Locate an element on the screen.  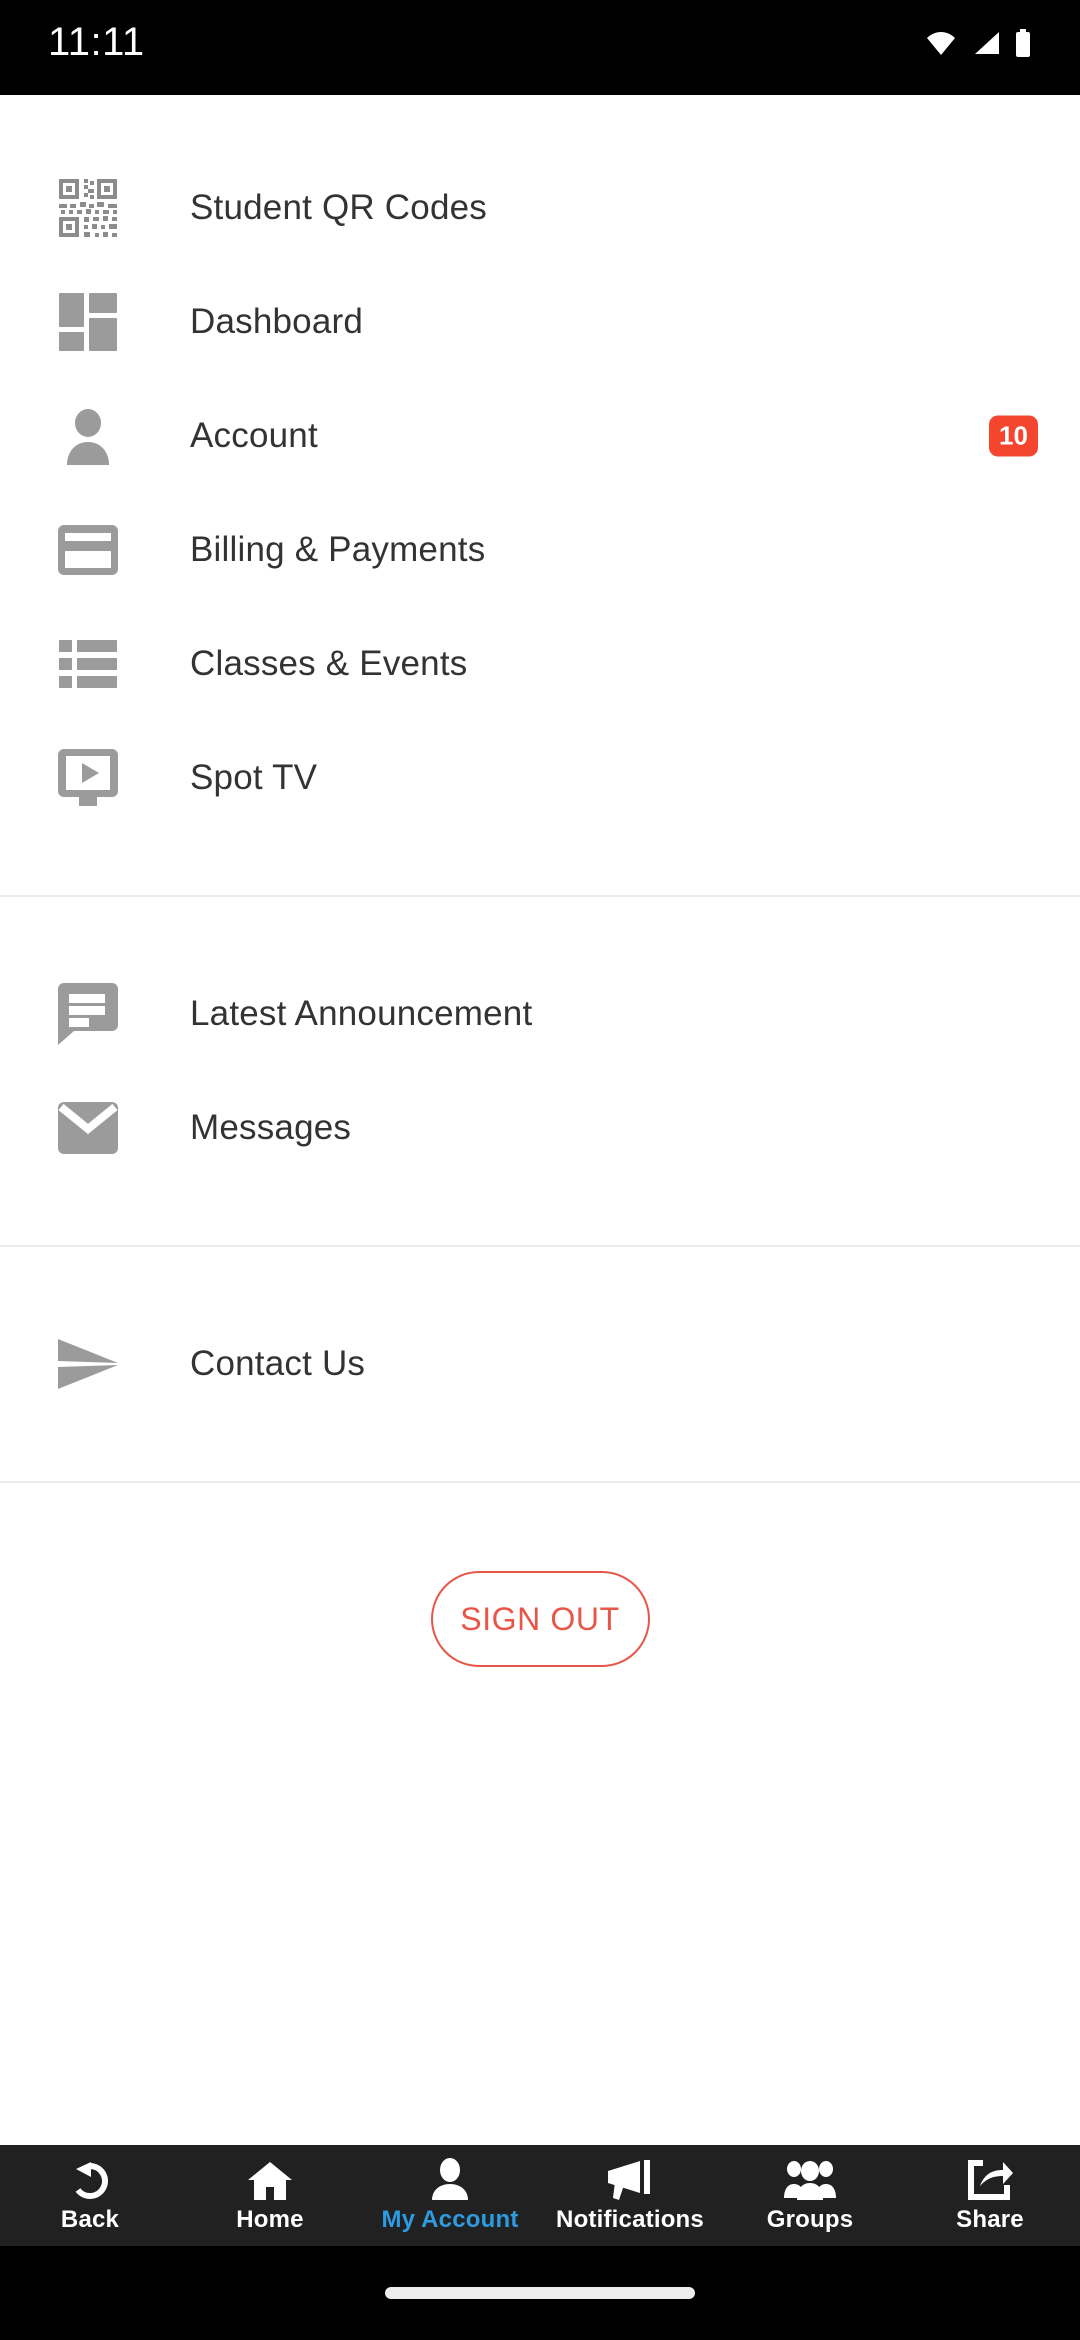
people-group-icon is located at coordinates (810, 2179).